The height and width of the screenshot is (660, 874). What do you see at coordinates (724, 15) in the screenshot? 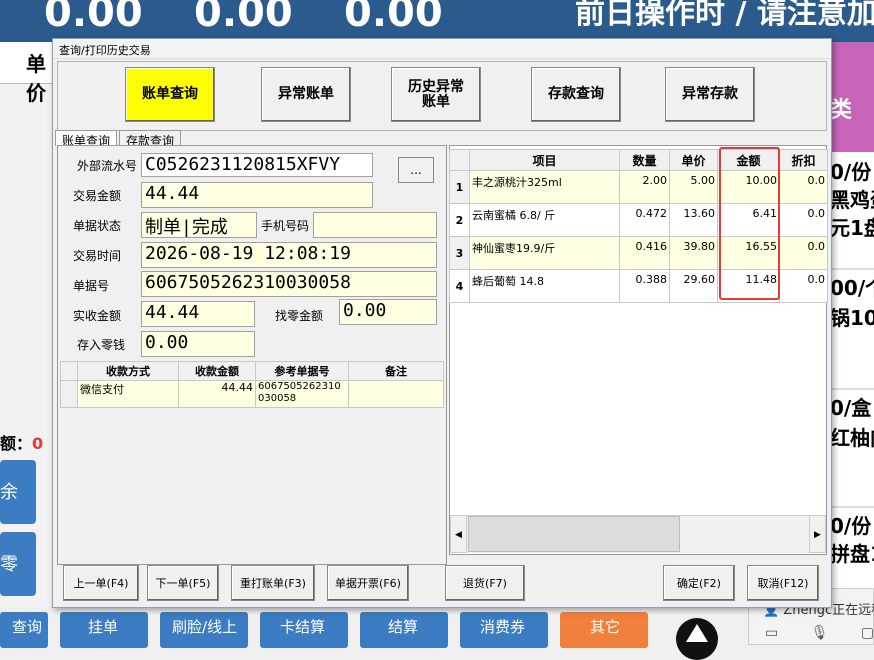
I see `top-banner-text: 前日操作时 / 请注意加` at bounding box center [724, 15].